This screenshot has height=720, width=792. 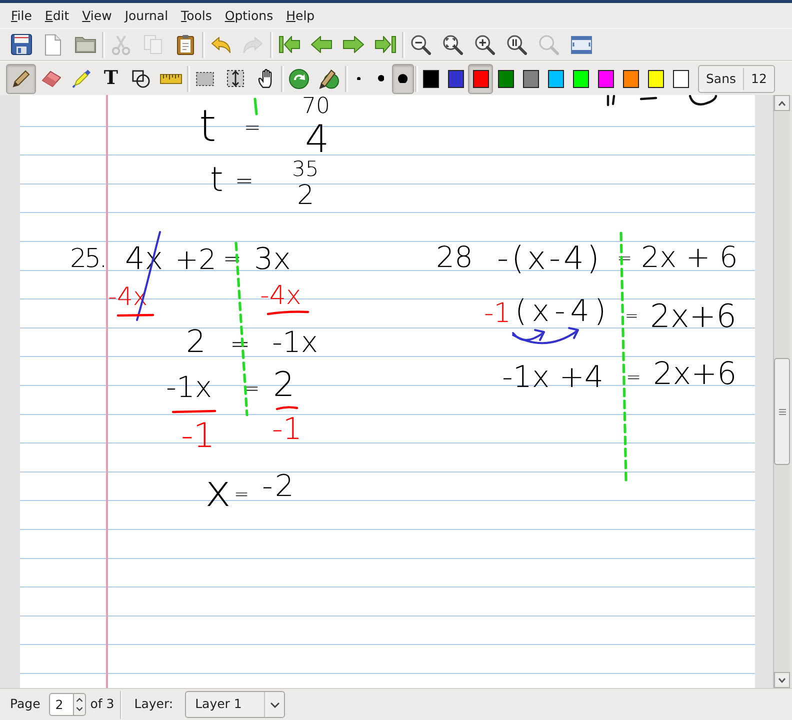 I want to click on menu-item: Help, so click(x=300, y=15).